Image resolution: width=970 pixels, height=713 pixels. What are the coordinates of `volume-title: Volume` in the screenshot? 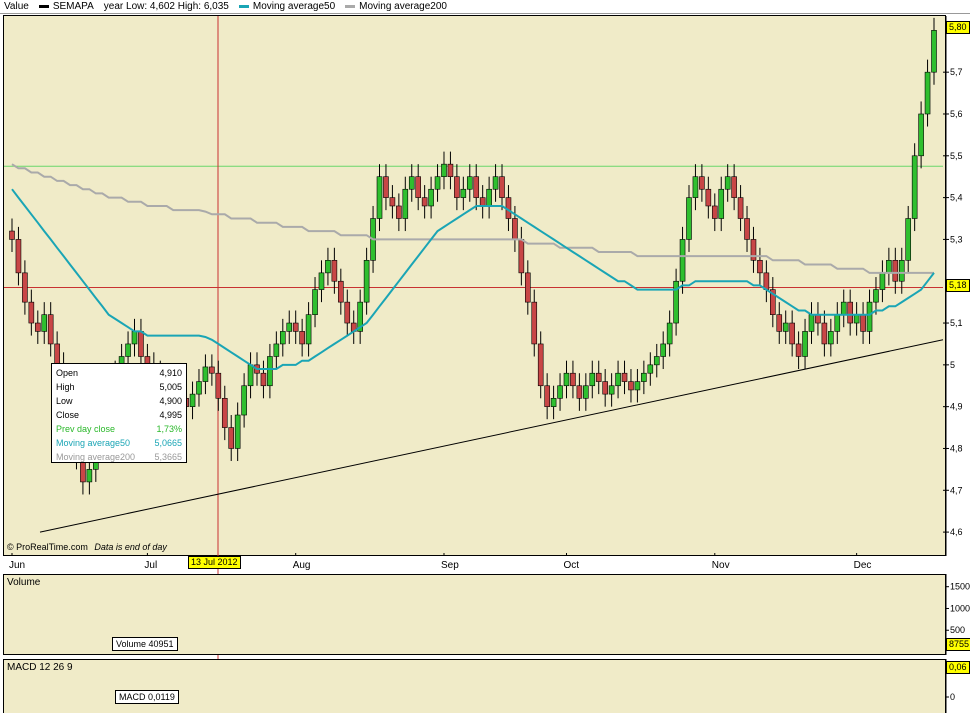 It's located at (24, 582).